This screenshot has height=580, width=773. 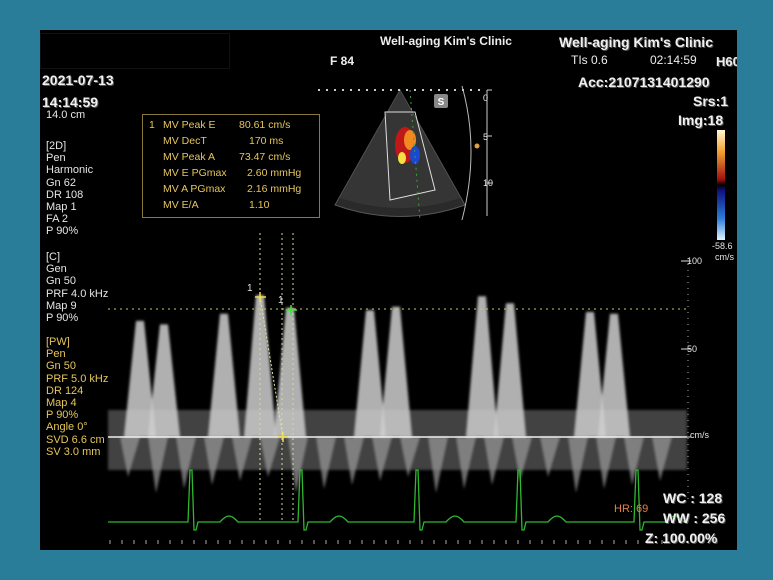 What do you see at coordinates (281, 300) in the screenshot?
I see `caliper-label-a: 1` at bounding box center [281, 300].